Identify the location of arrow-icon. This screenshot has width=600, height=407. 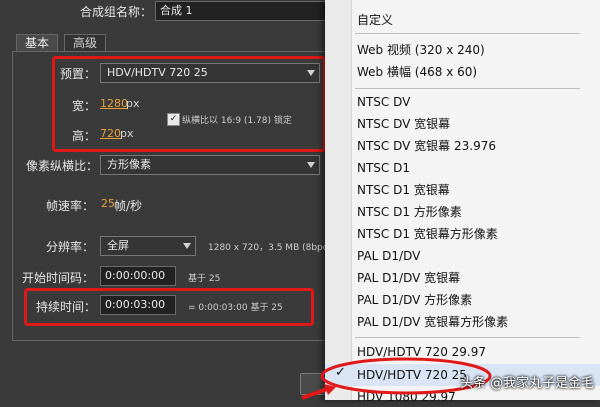
(318, 392).